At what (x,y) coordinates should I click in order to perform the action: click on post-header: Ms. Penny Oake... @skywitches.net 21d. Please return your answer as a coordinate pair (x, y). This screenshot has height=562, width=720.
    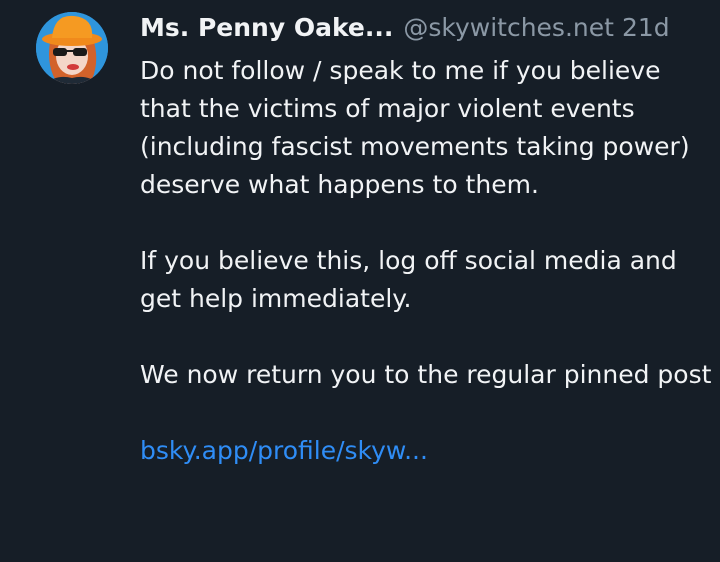
    Looking at the image, I should click on (426, 28).